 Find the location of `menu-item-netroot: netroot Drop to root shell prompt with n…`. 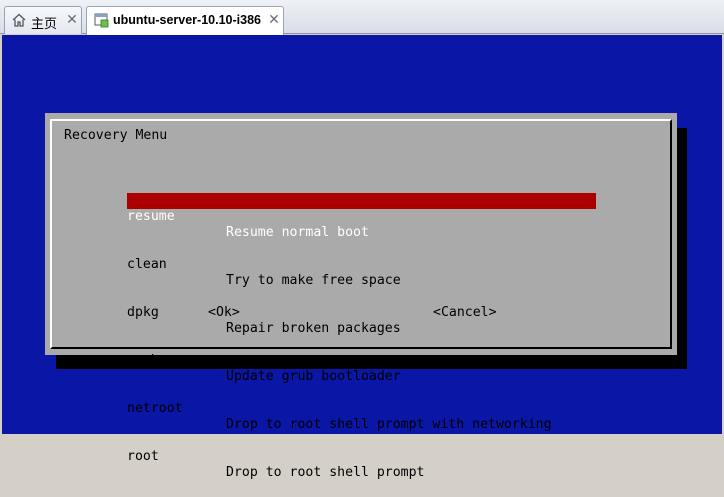

menu-item-netroot: netroot Drop to root shell prompt with n… is located at coordinates (361, 408).